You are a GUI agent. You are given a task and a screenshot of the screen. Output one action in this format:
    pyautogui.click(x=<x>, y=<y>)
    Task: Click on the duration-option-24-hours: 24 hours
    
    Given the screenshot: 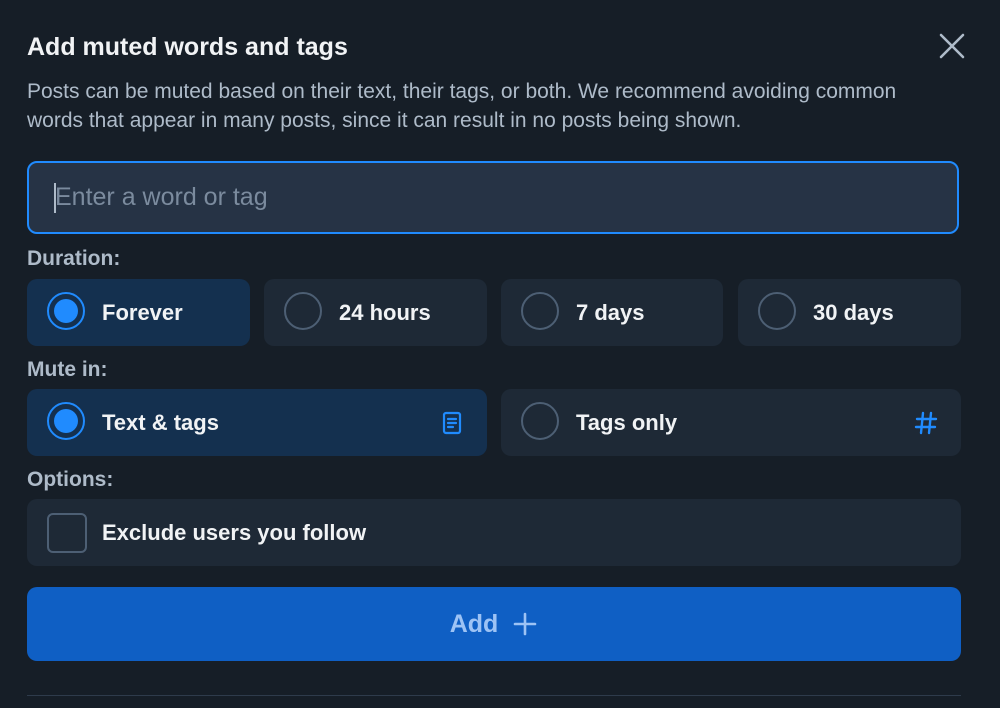 What is the action you would take?
    pyautogui.click(x=375, y=312)
    